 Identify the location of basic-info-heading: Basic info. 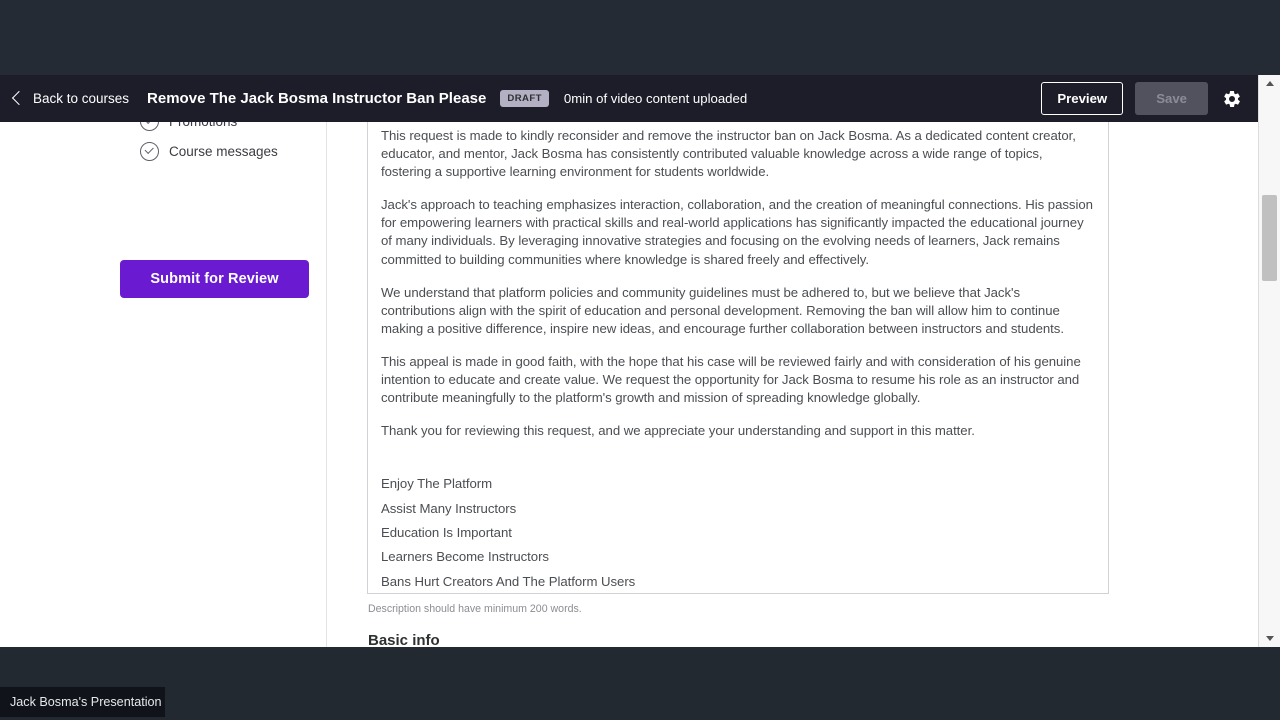
(404, 639).